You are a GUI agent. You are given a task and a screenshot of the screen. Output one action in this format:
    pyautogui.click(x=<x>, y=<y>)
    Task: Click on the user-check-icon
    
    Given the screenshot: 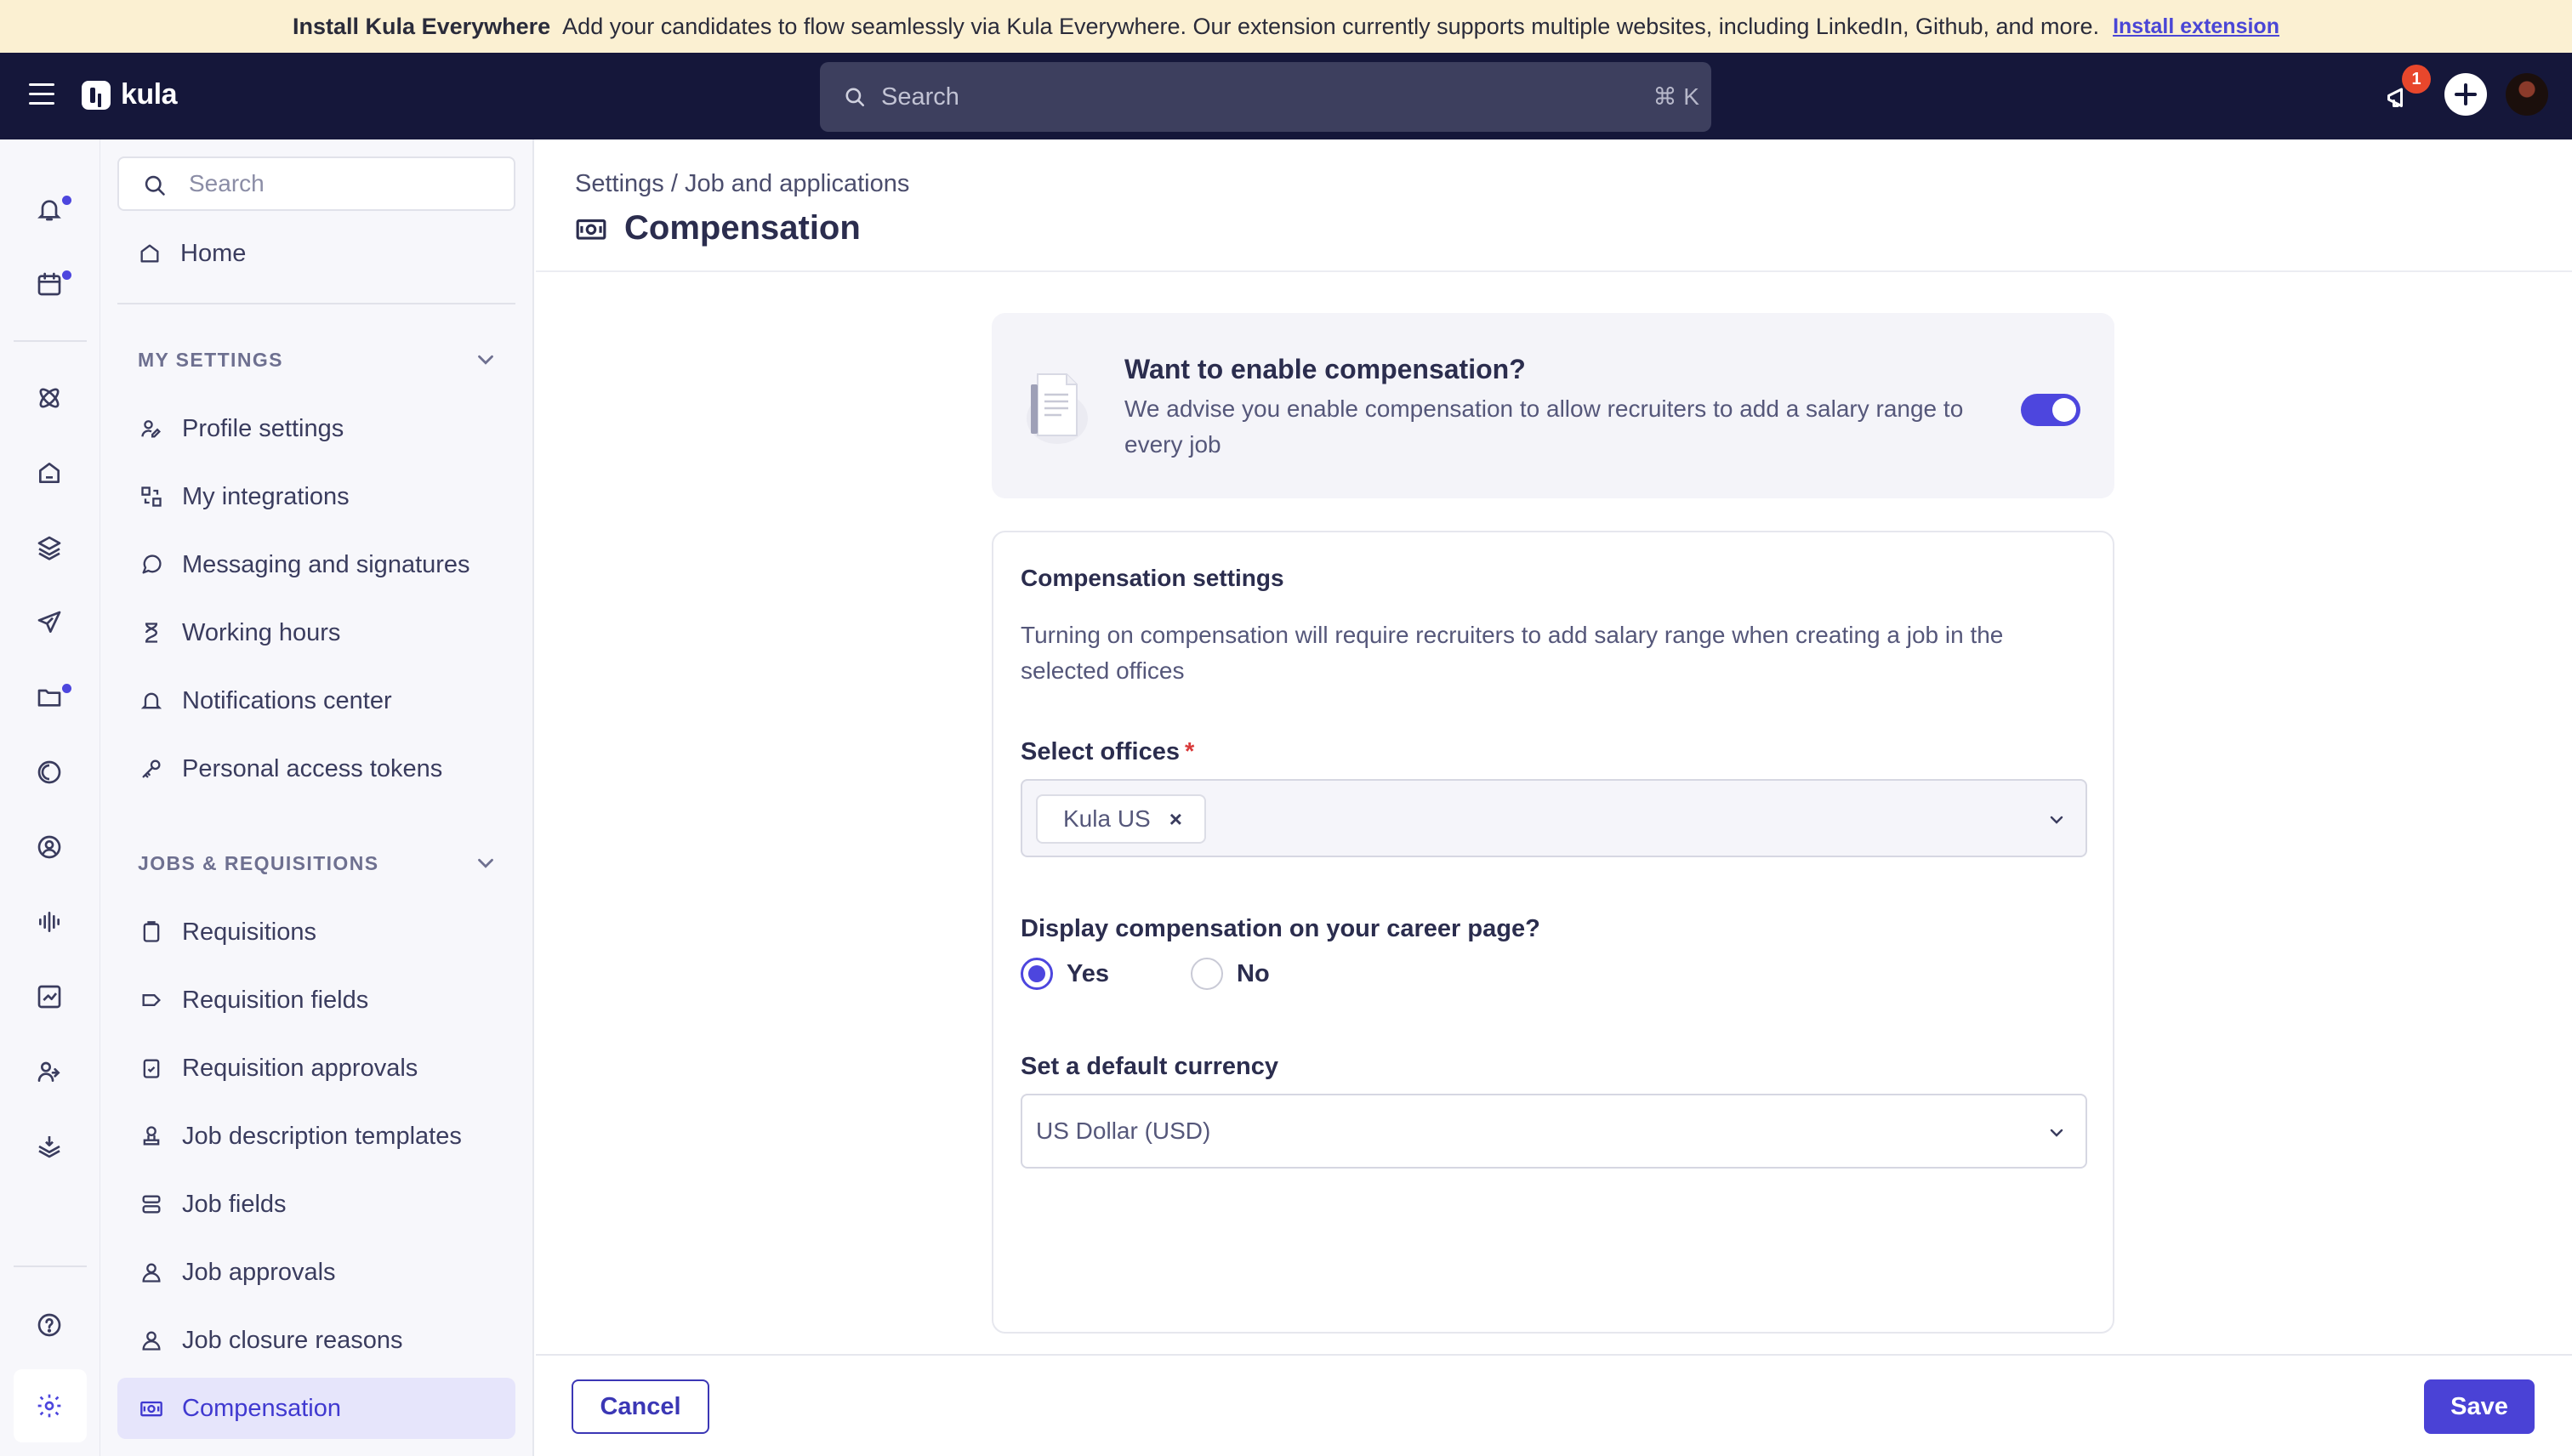 What is the action you would take?
    pyautogui.click(x=152, y=1272)
    